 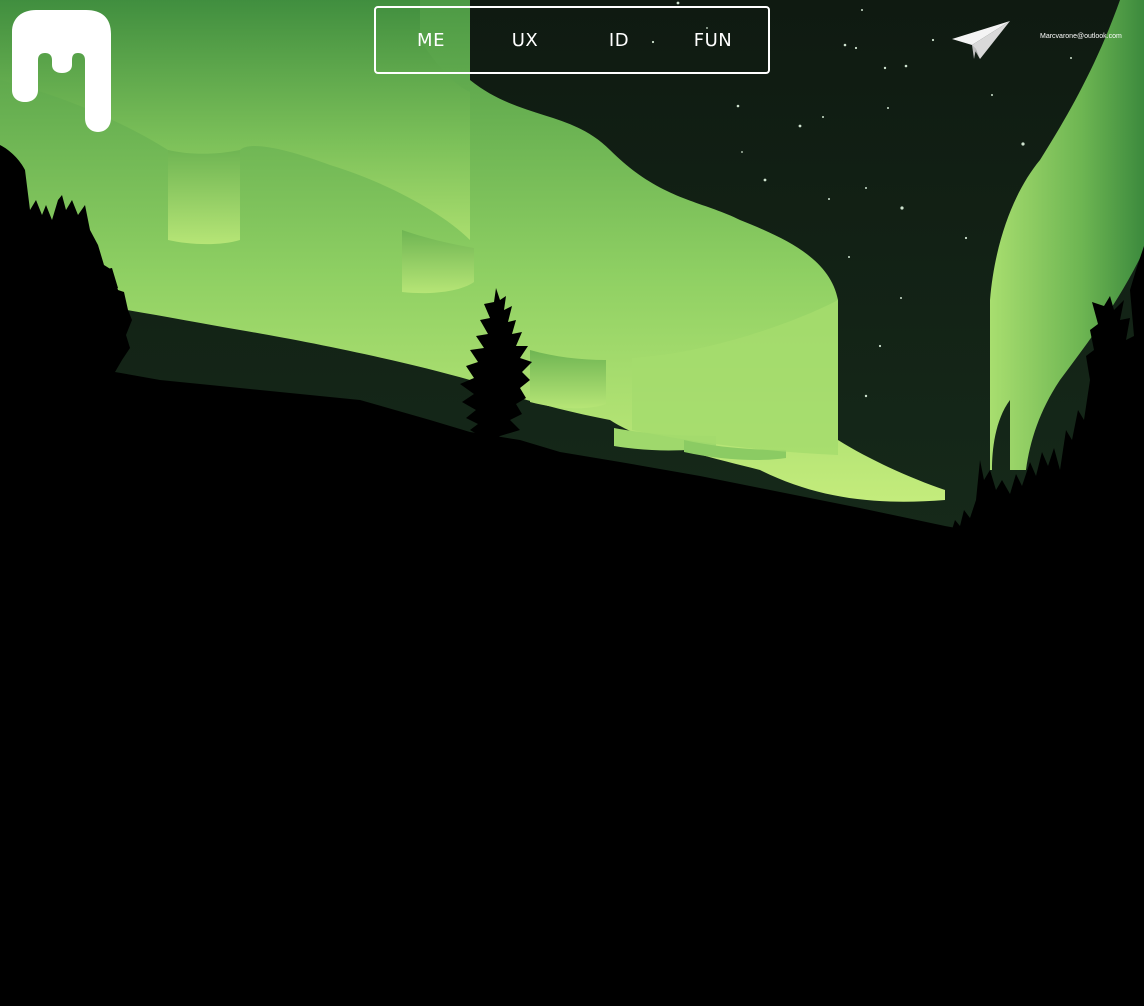 What do you see at coordinates (572, 40) in the screenshot?
I see `main-nav: ME UX ID FUN` at bounding box center [572, 40].